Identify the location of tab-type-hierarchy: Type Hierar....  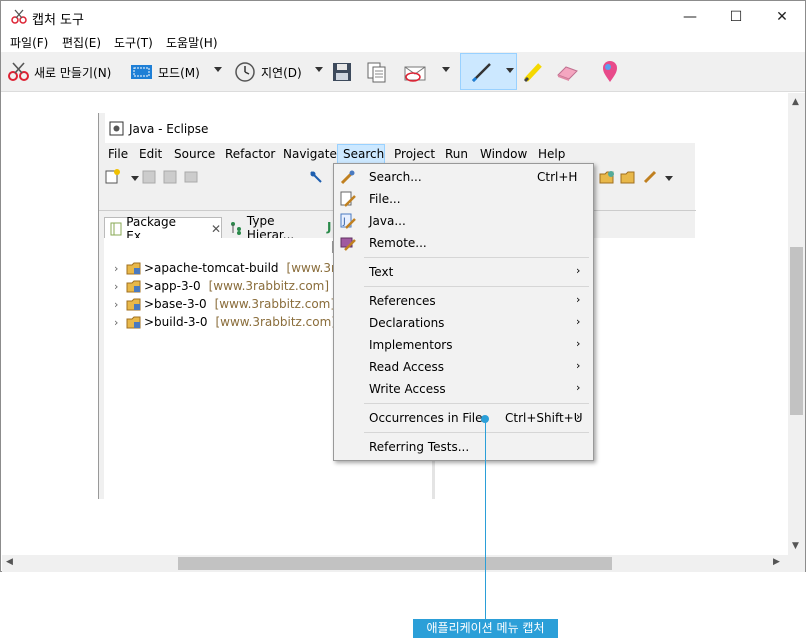
(275, 228).